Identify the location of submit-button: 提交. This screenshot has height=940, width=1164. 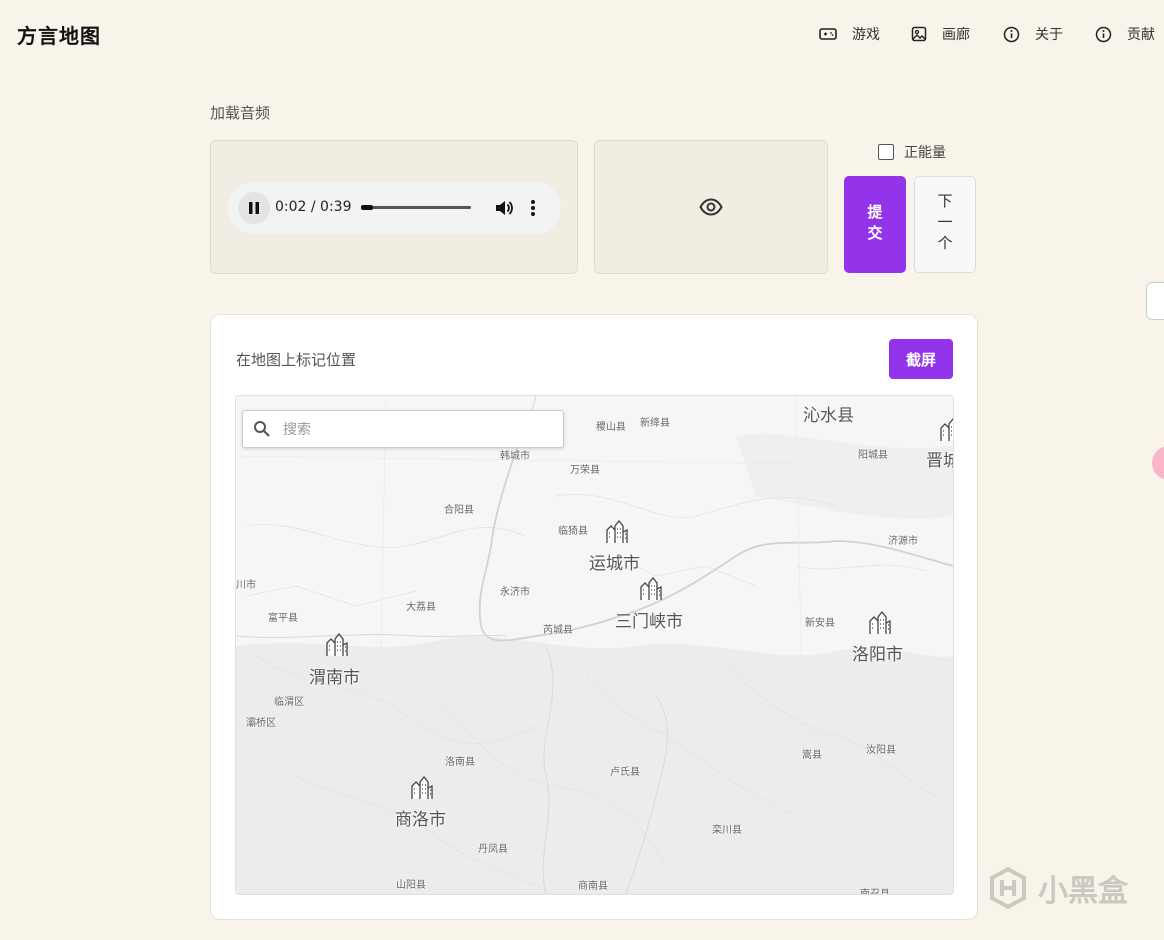
(875, 224).